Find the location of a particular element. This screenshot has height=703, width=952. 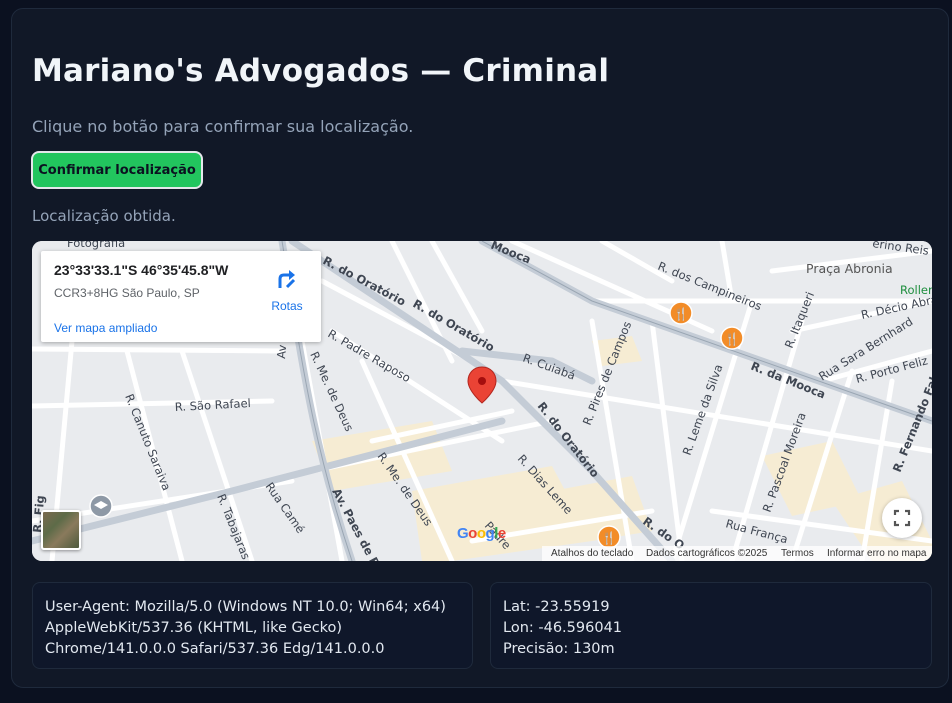

school-icon is located at coordinates (101, 506).